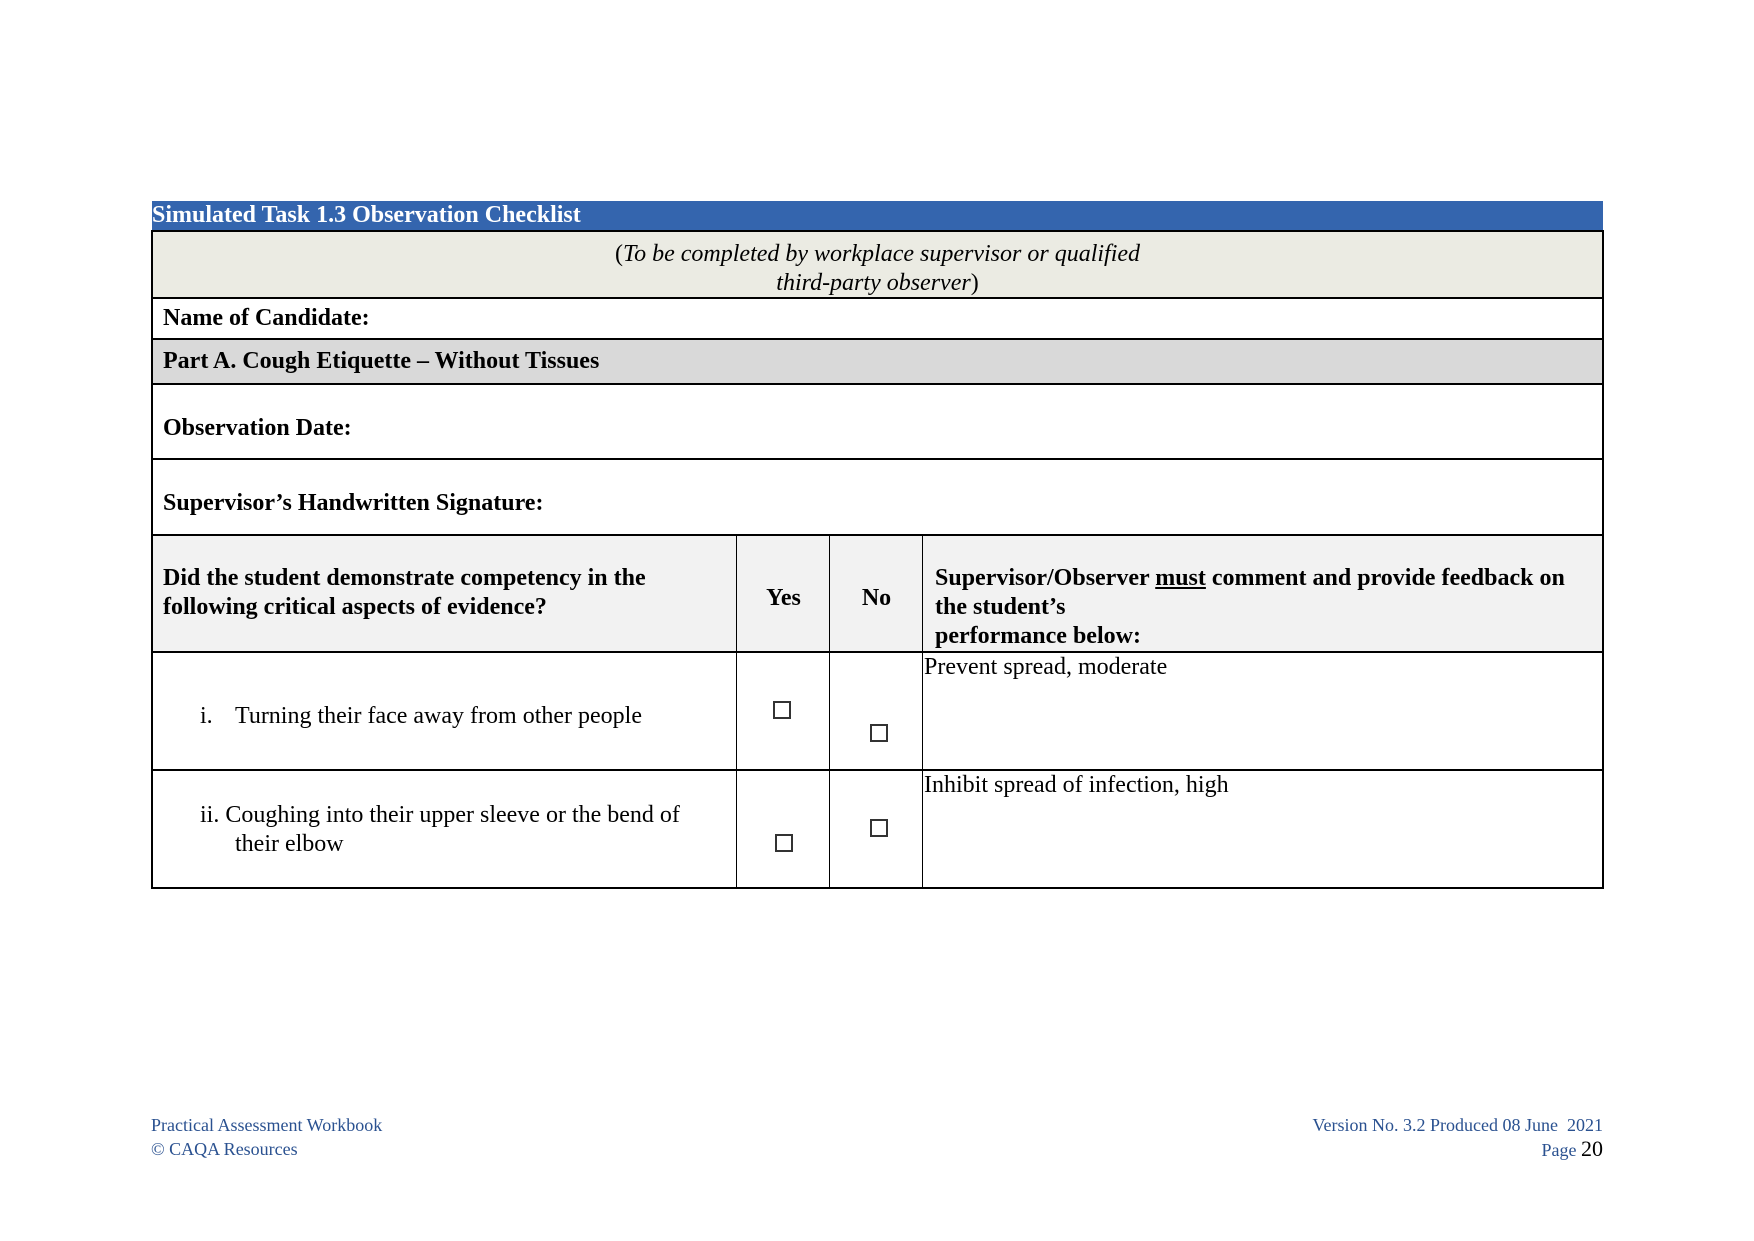  Describe the element at coordinates (1259, 708) in the screenshot. I see `row-1-feedback: Prevent spread, moderate` at that location.